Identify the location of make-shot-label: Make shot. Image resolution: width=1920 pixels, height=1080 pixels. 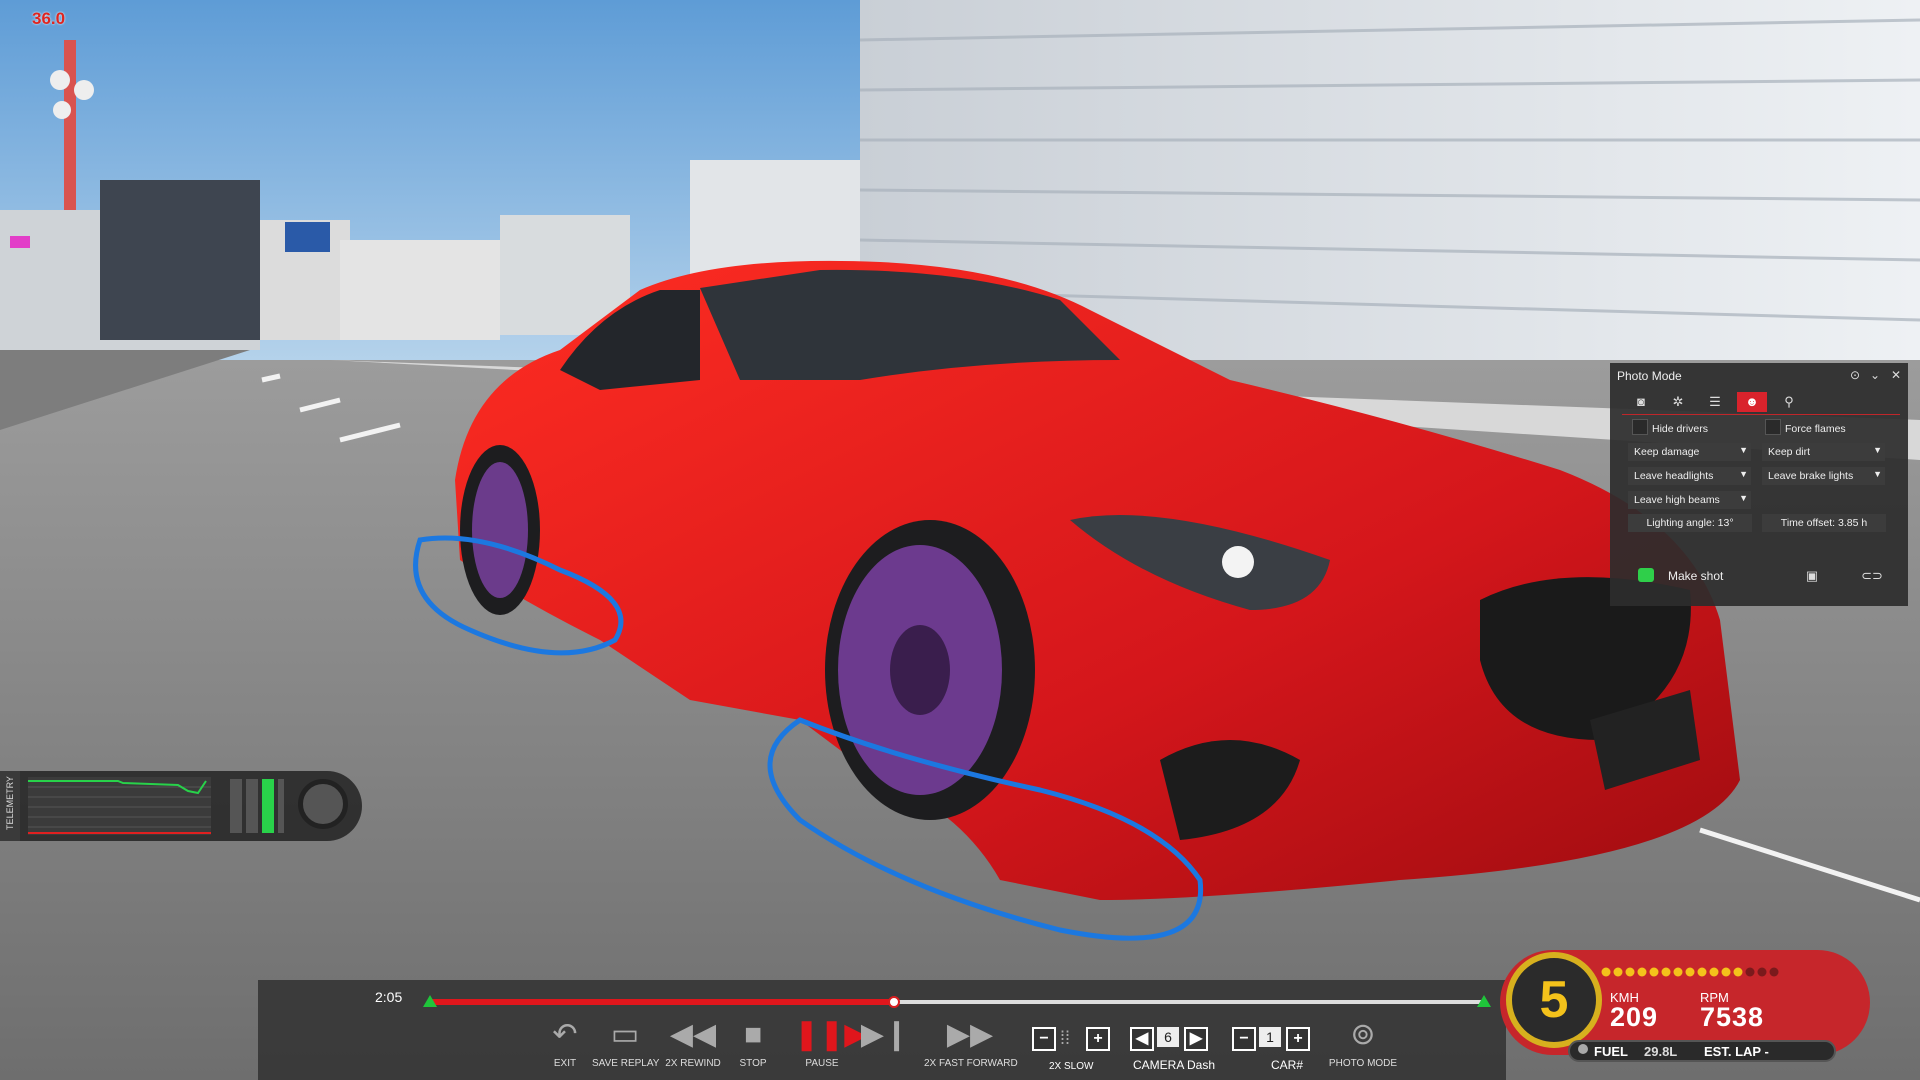
(1696, 576).